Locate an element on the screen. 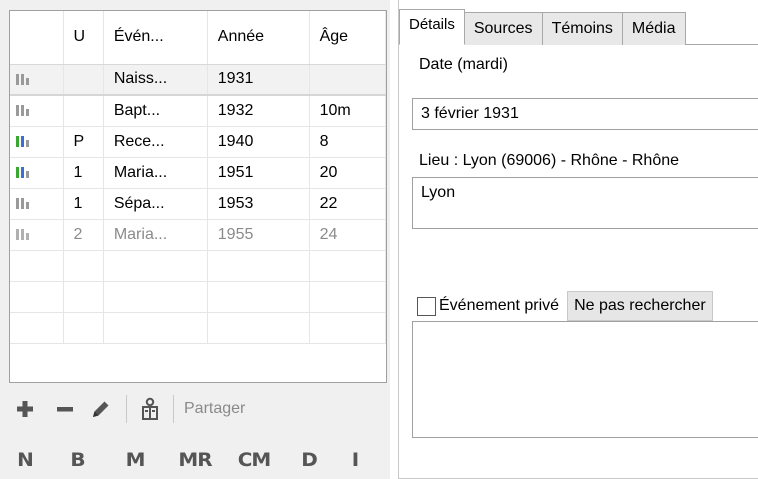 This screenshot has height=479, width=758. age-cell: 20 is located at coordinates (347, 173).